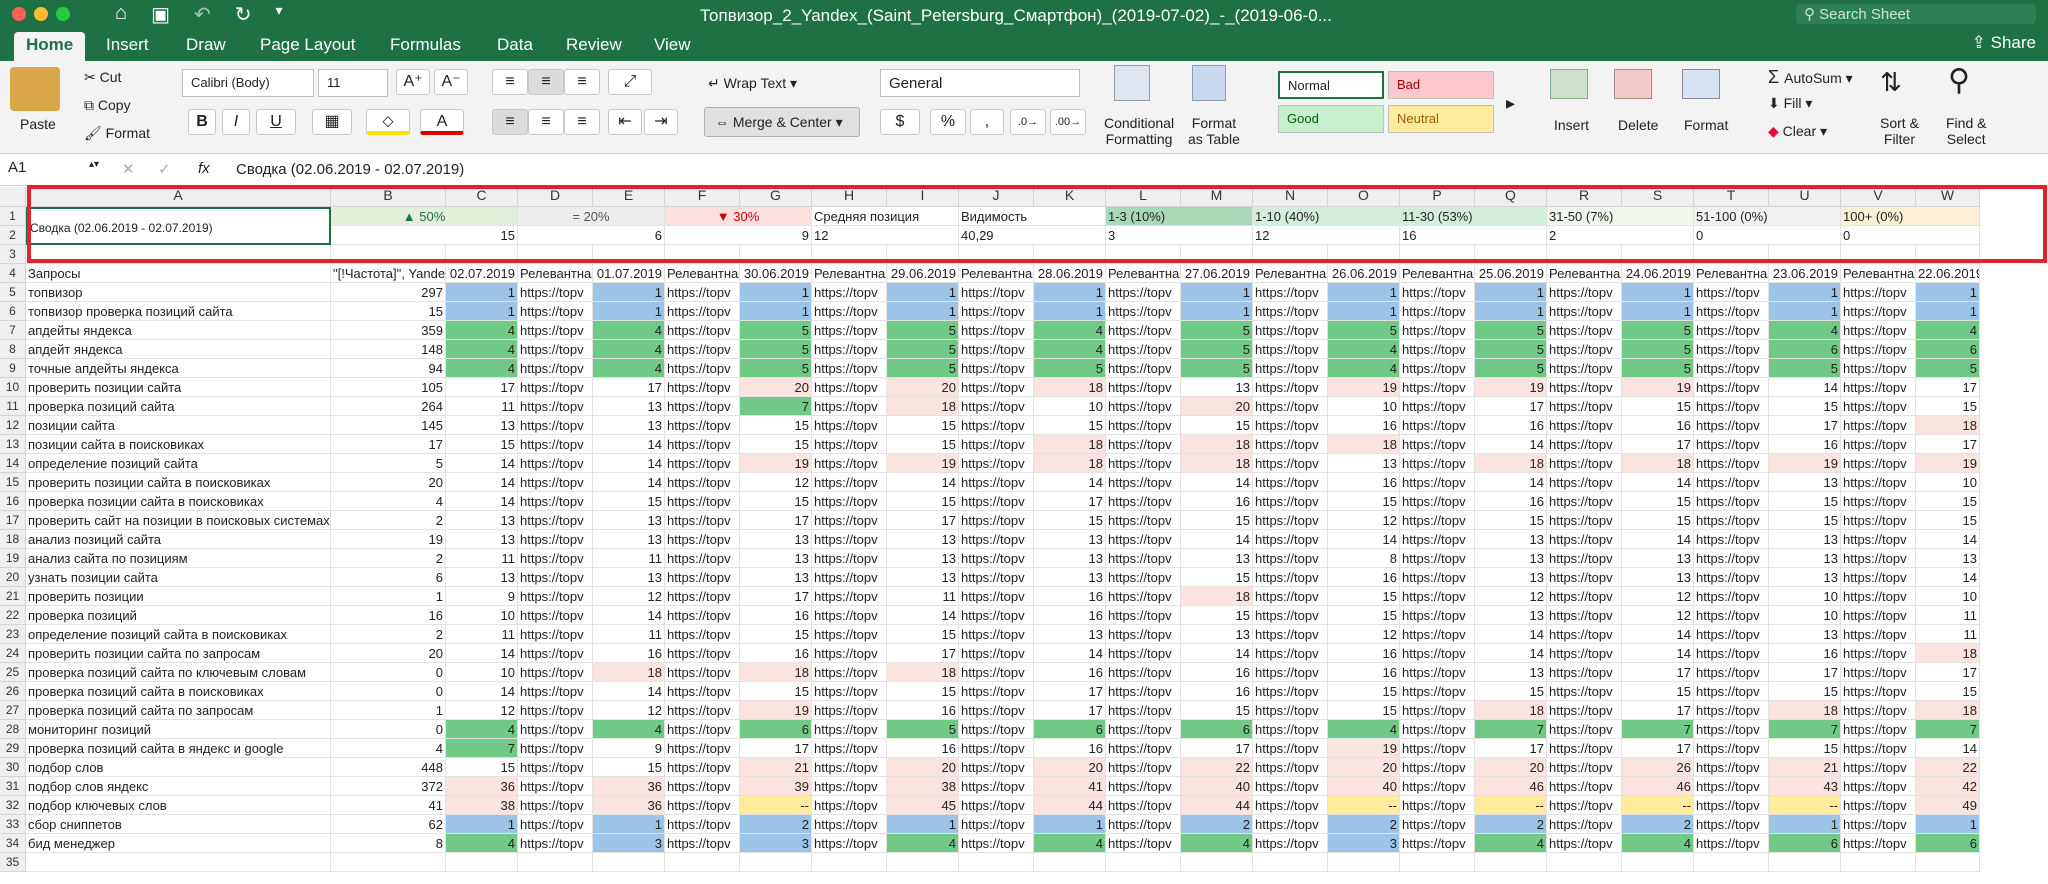 This screenshot has width=2048, height=884. I want to click on query-cell: проверка позиций сайта, so click(178, 406).